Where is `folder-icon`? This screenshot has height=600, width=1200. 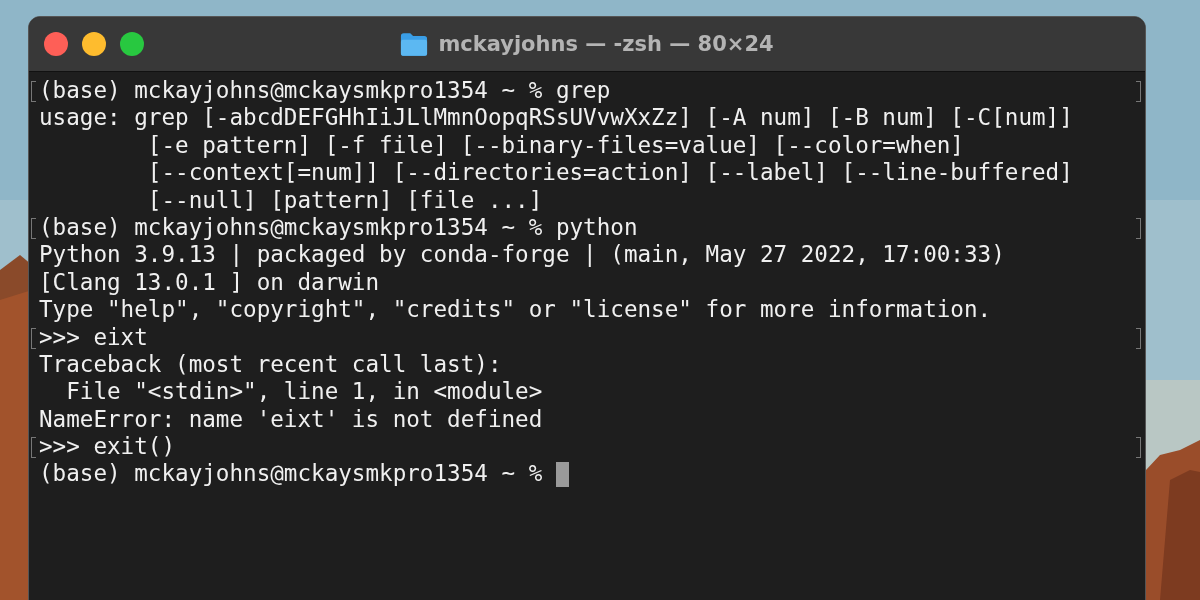
folder-icon is located at coordinates (414, 44).